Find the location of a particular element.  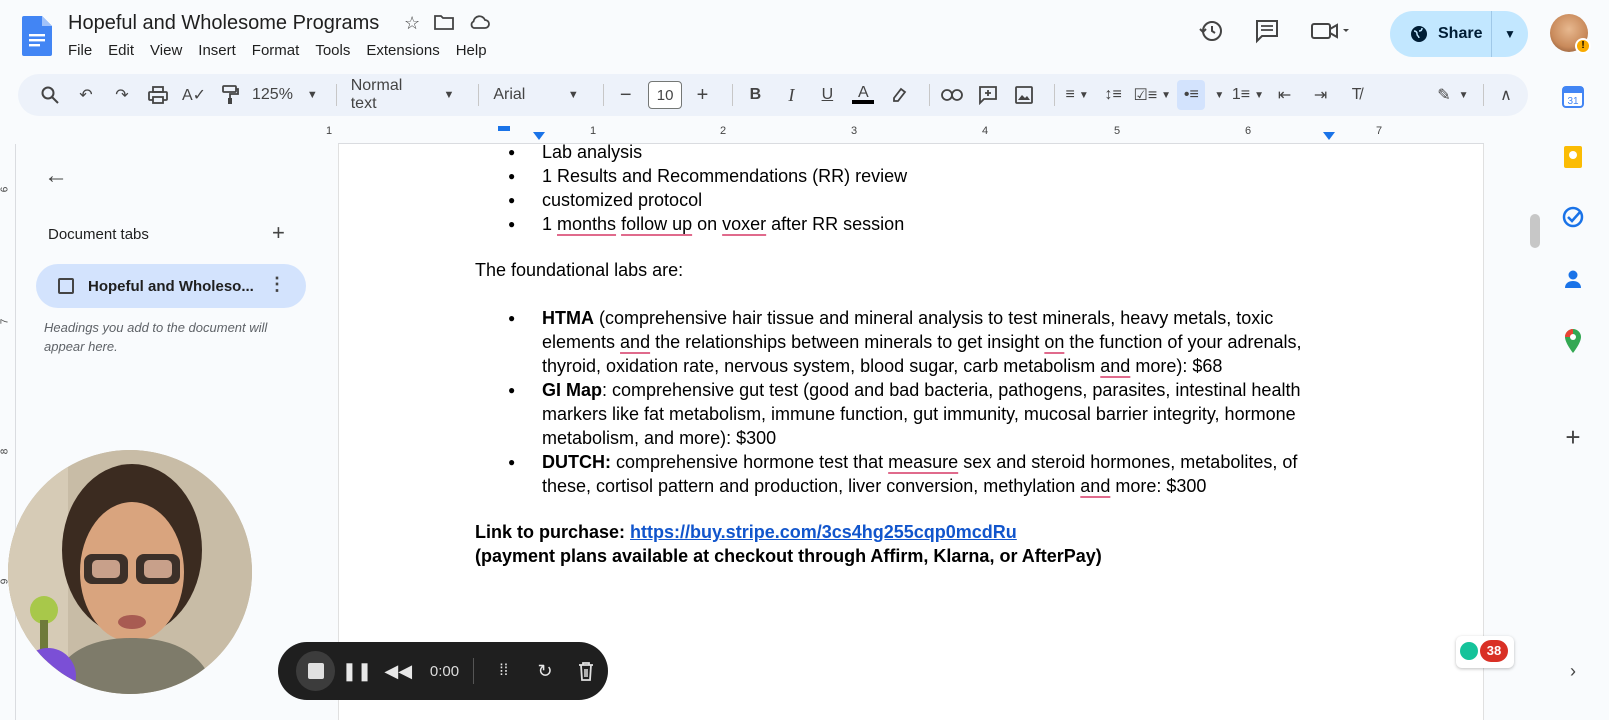

delete-recording-button is located at coordinates (586, 671).